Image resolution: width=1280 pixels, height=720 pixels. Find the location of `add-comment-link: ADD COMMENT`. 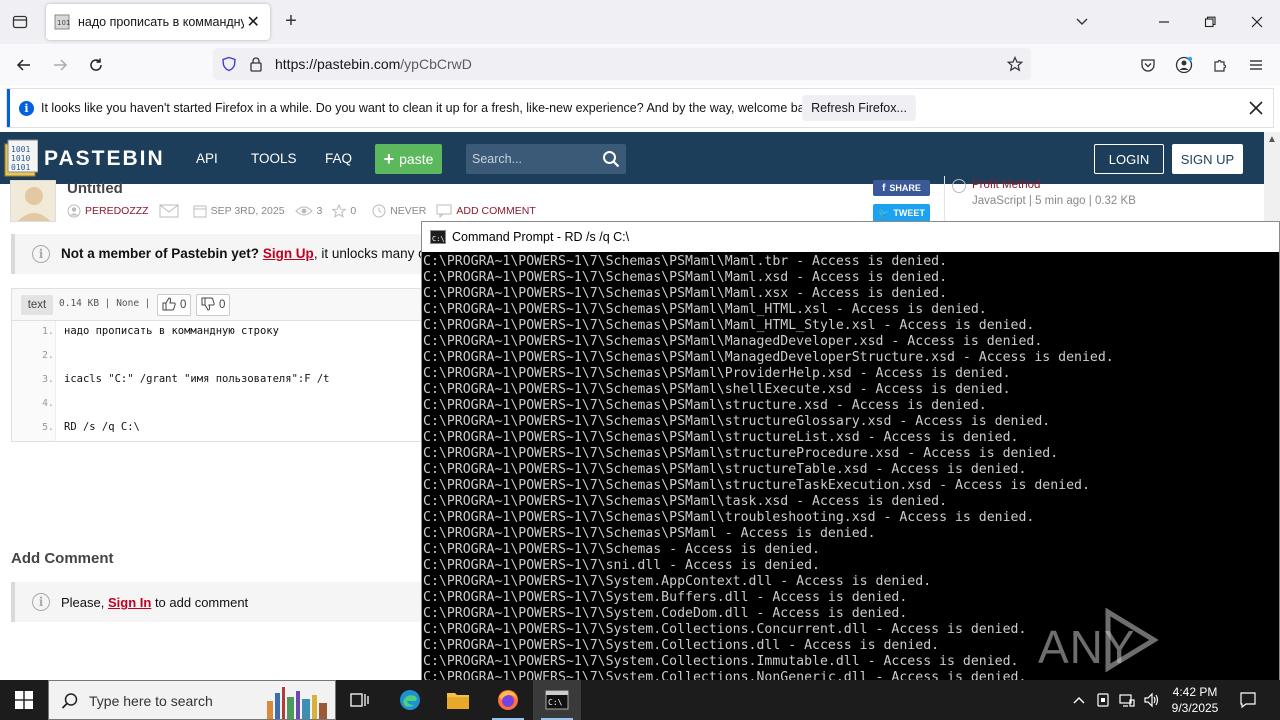

add-comment-link: ADD COMMENT is located at coordinates (495, 211).